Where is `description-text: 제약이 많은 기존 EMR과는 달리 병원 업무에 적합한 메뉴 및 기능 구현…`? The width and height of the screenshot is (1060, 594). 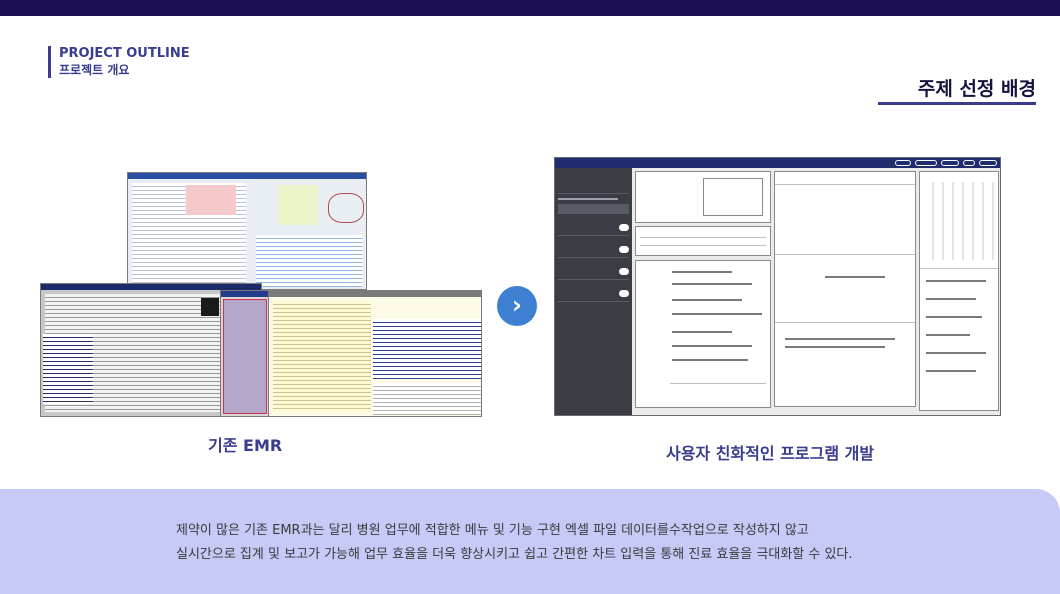 description-text: 제약이 많은 기존 EMR과는 달리 병원 업무에 적합한 메뉴 및 기능 구현… is located at coordinates (601, 543).